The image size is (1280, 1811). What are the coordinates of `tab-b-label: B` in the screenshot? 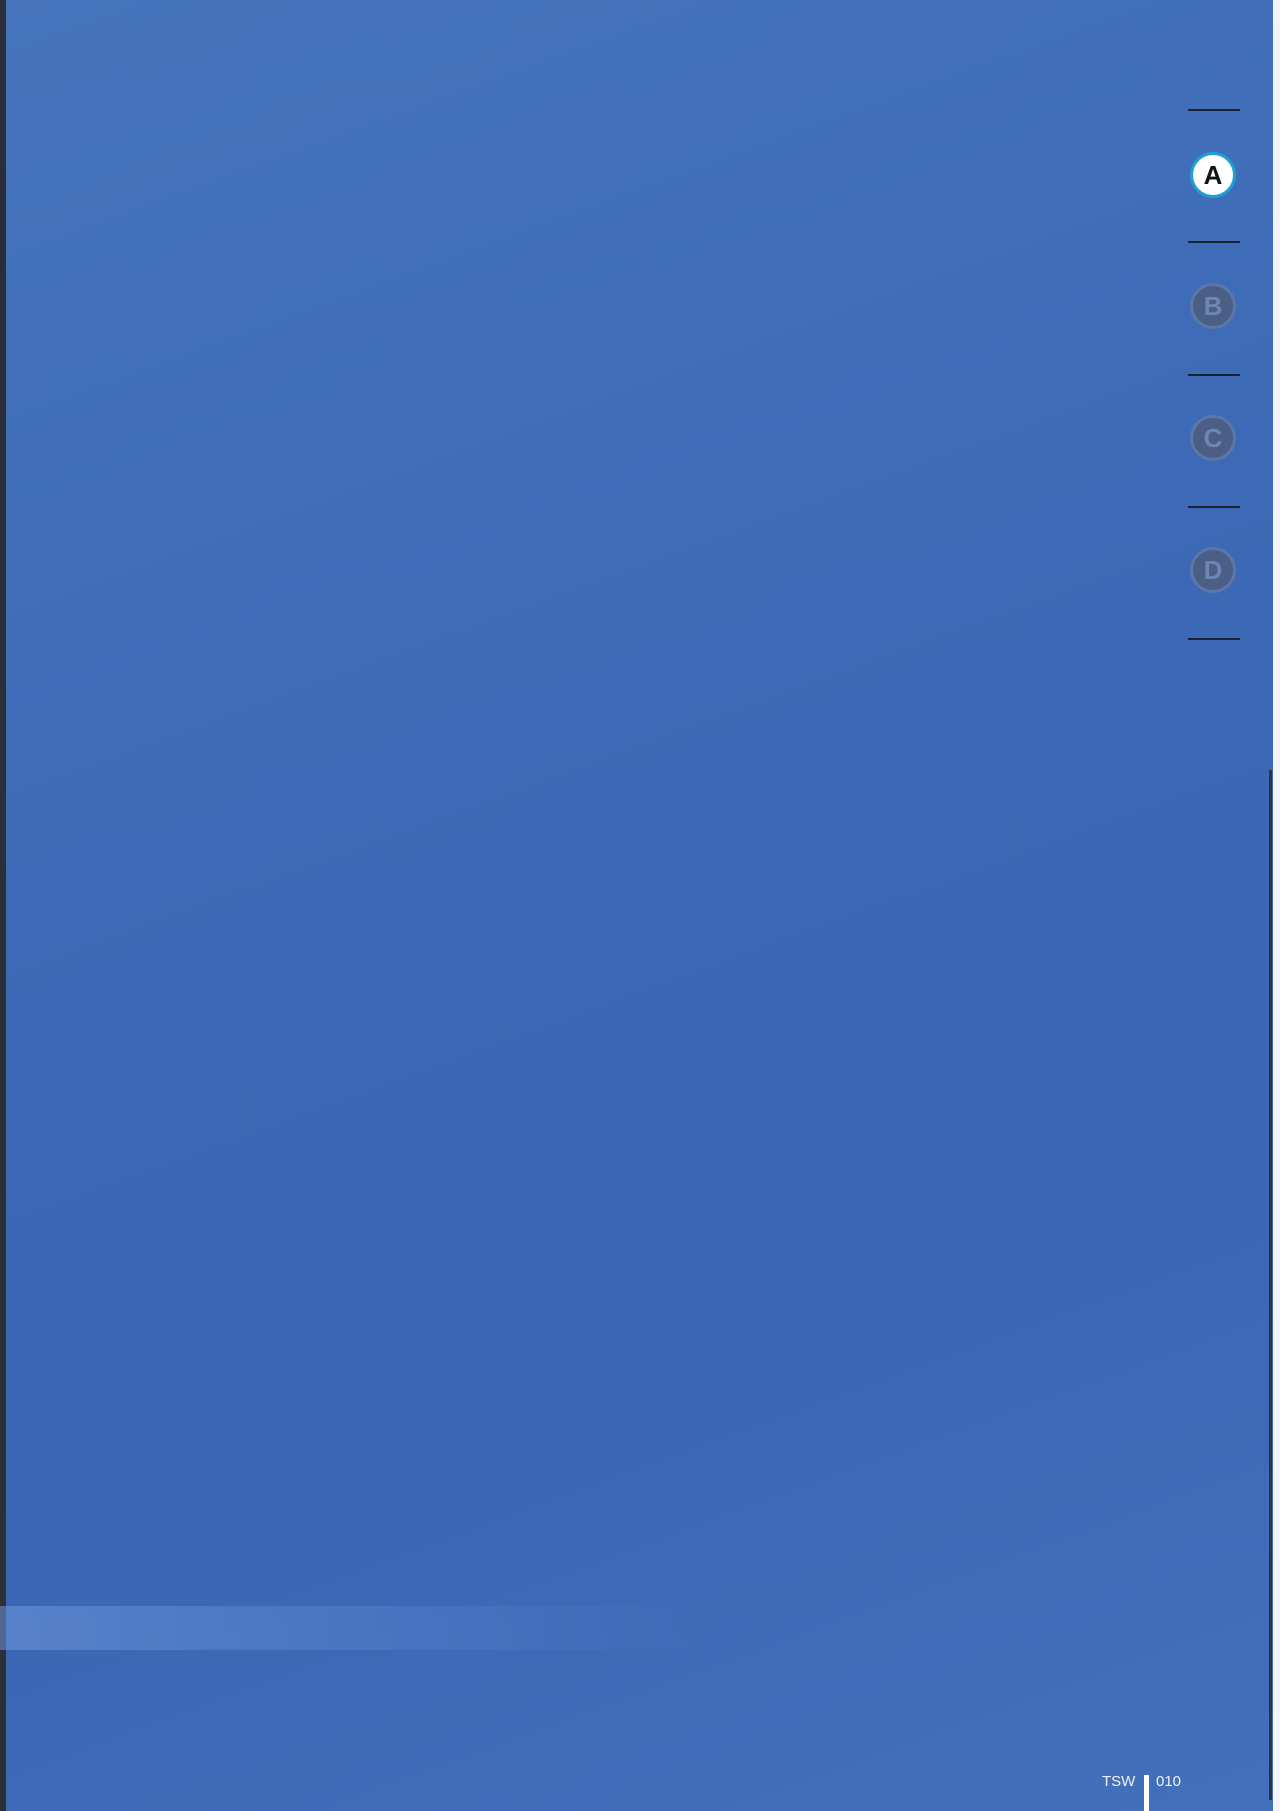 It's located at (1213, 305).